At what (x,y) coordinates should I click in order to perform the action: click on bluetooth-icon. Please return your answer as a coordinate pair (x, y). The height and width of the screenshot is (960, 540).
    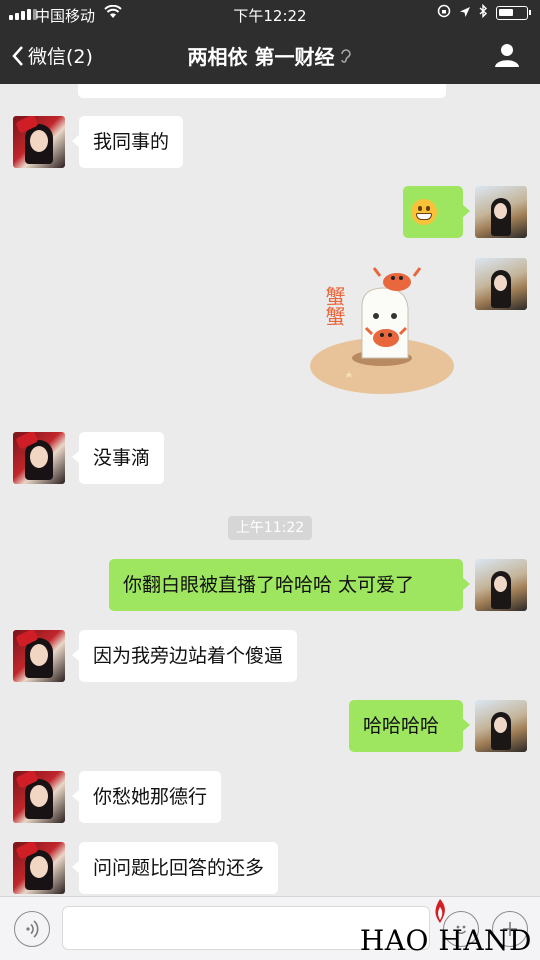
    Looking at the image, I should click on (483, 12).